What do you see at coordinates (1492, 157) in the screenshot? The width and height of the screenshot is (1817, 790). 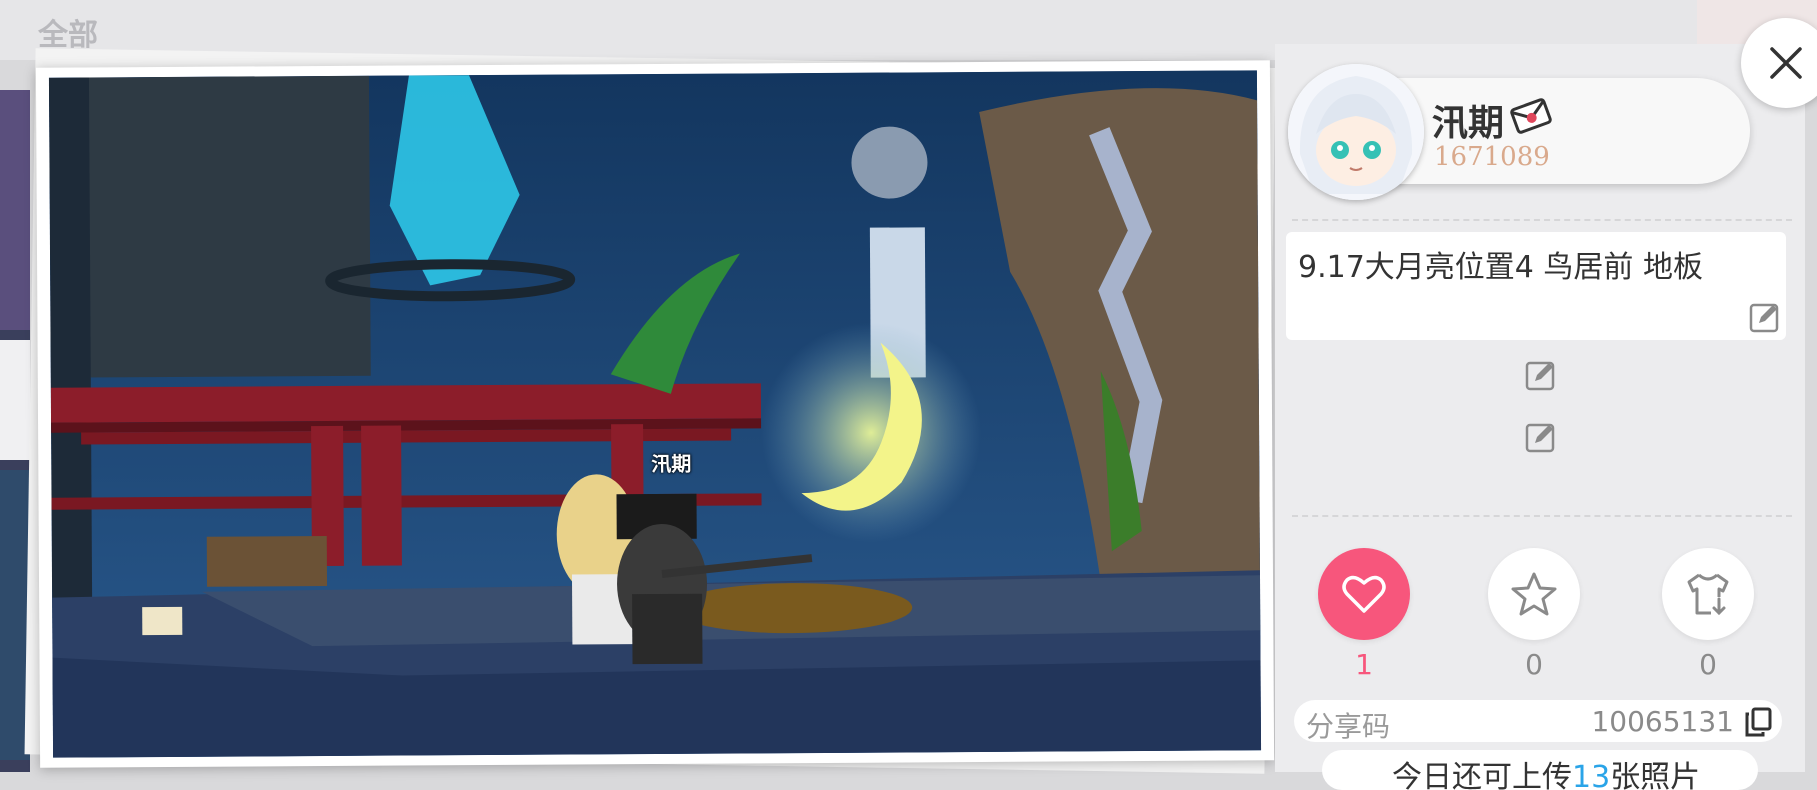 I see `user-id: 1671089` at bounding box center [1492, 157].